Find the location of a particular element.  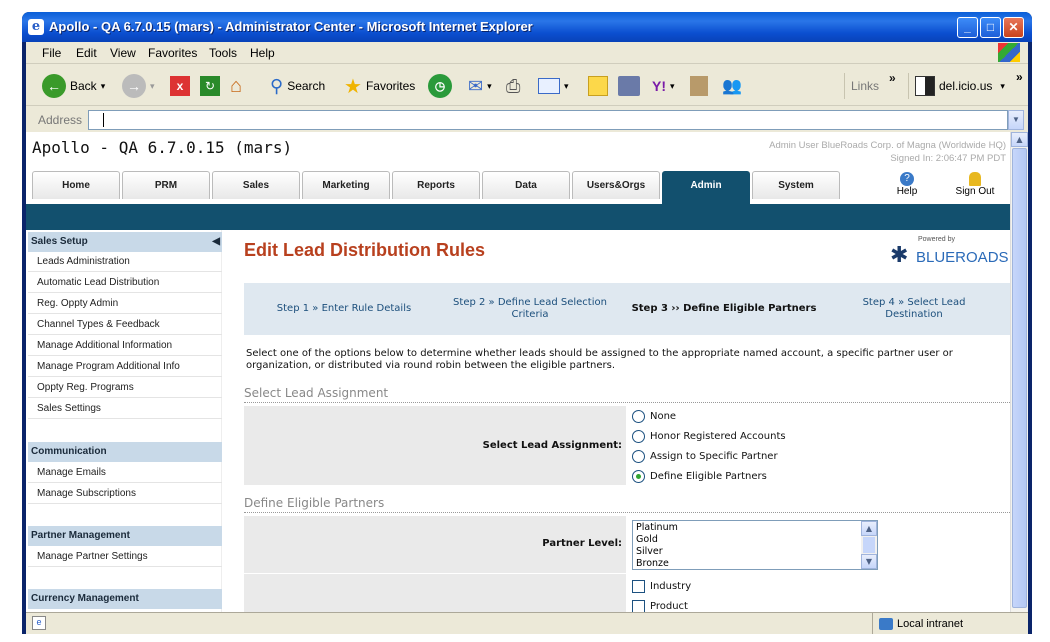

list-option: Bronze is located at coordinates (755, 564).